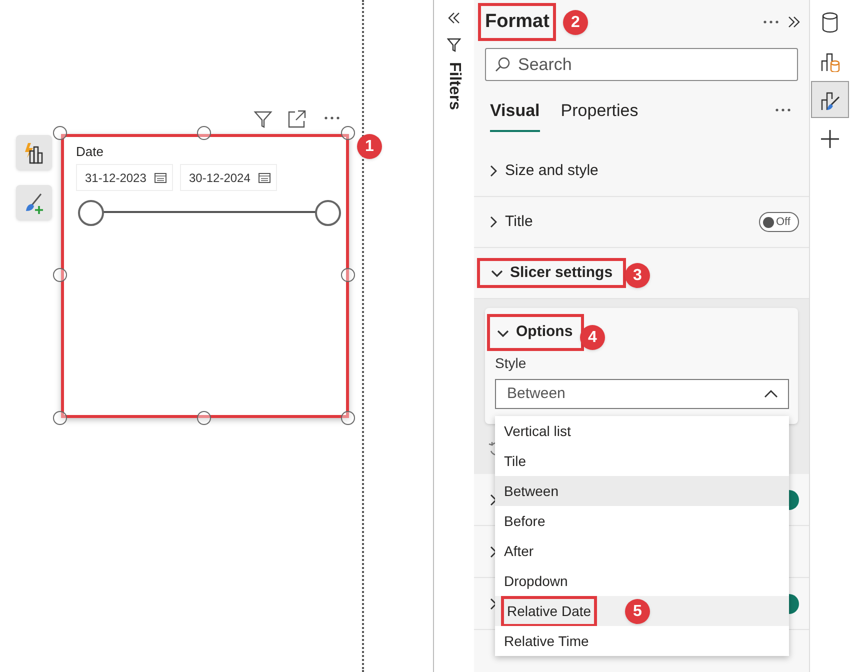 The width and height of the screenshot is (850, 672). Describe the element at coordinates (642, 394) in the screenshot. I see `style-dropdown: Between` at that location.